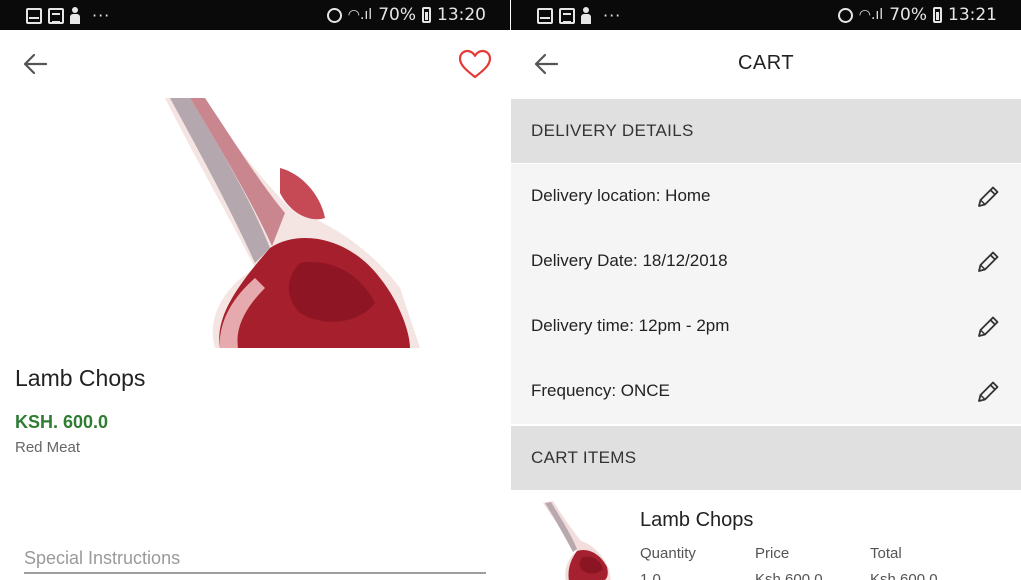  Describe the element at coordinates (650, 575) in the screenshot. I see `quantity-value: 1.0` at that location.